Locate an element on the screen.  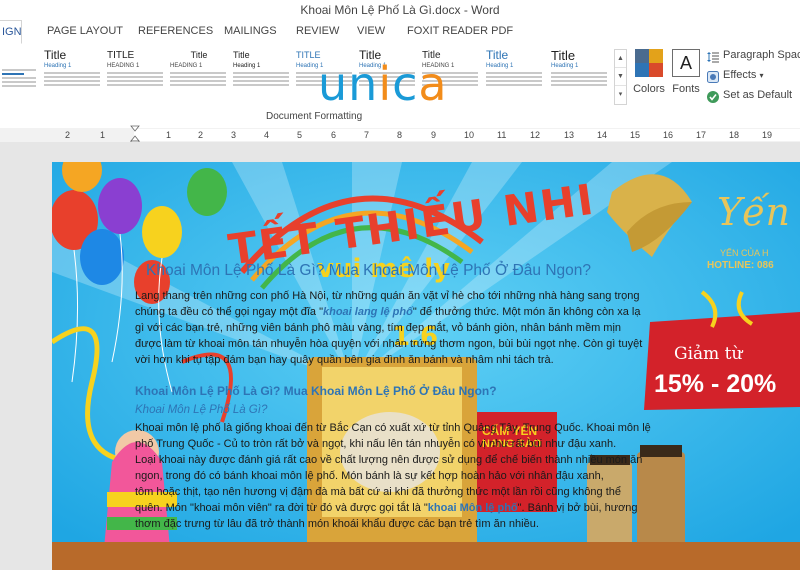
ruler-number: 8 is located at coordinates (400, 135).